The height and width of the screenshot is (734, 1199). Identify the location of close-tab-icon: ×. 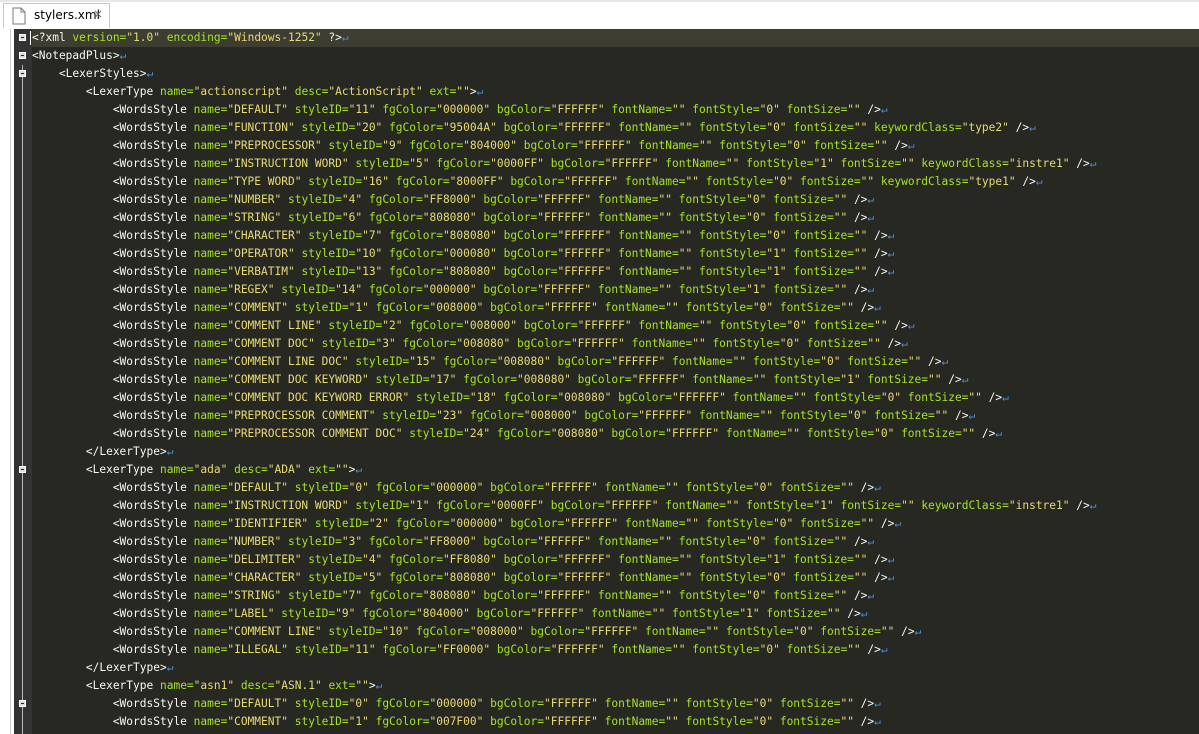
(98, 14).